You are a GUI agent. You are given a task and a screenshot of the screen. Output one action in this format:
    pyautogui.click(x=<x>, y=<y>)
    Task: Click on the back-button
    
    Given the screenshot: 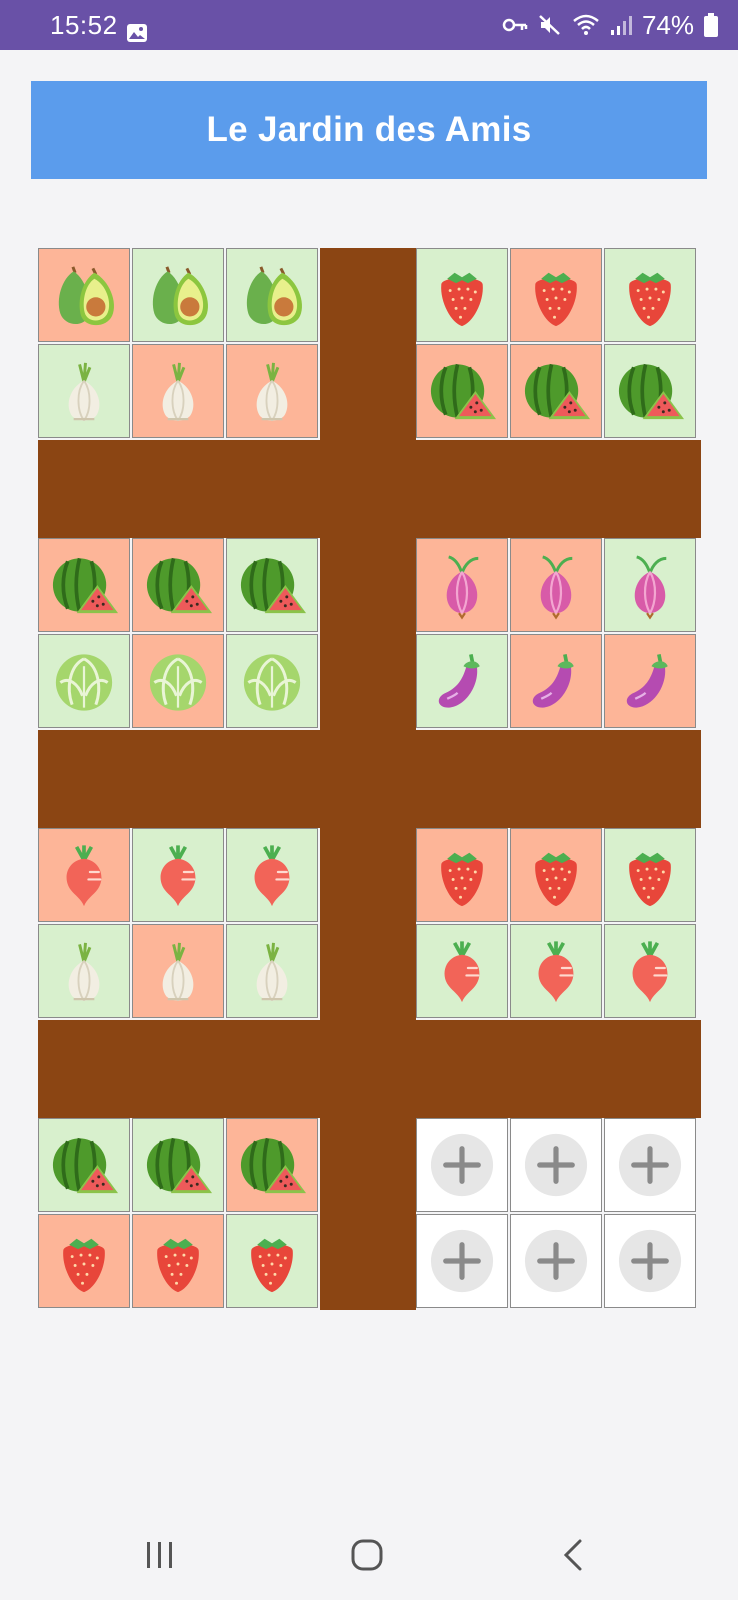 What is the action you would take?
    pyautogui.click(x=573, y=1555)
    